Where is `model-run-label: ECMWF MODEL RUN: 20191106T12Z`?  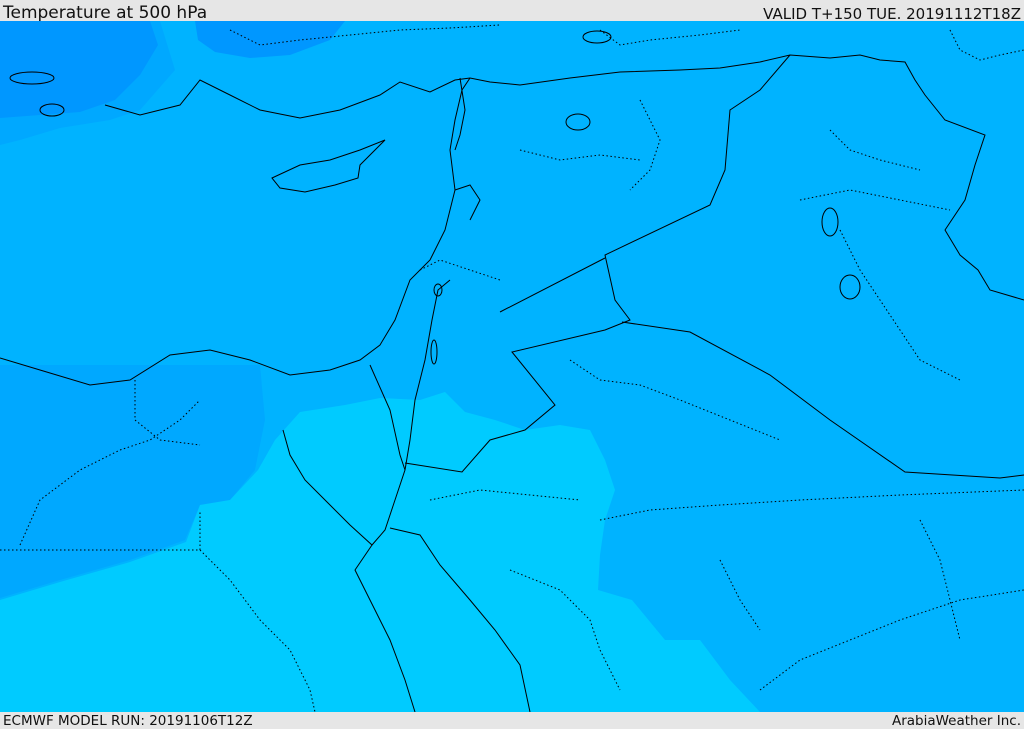 model-run-label: ECMWF MODEL RUN: 20191106T12Z is located at coordinates (128, 721).